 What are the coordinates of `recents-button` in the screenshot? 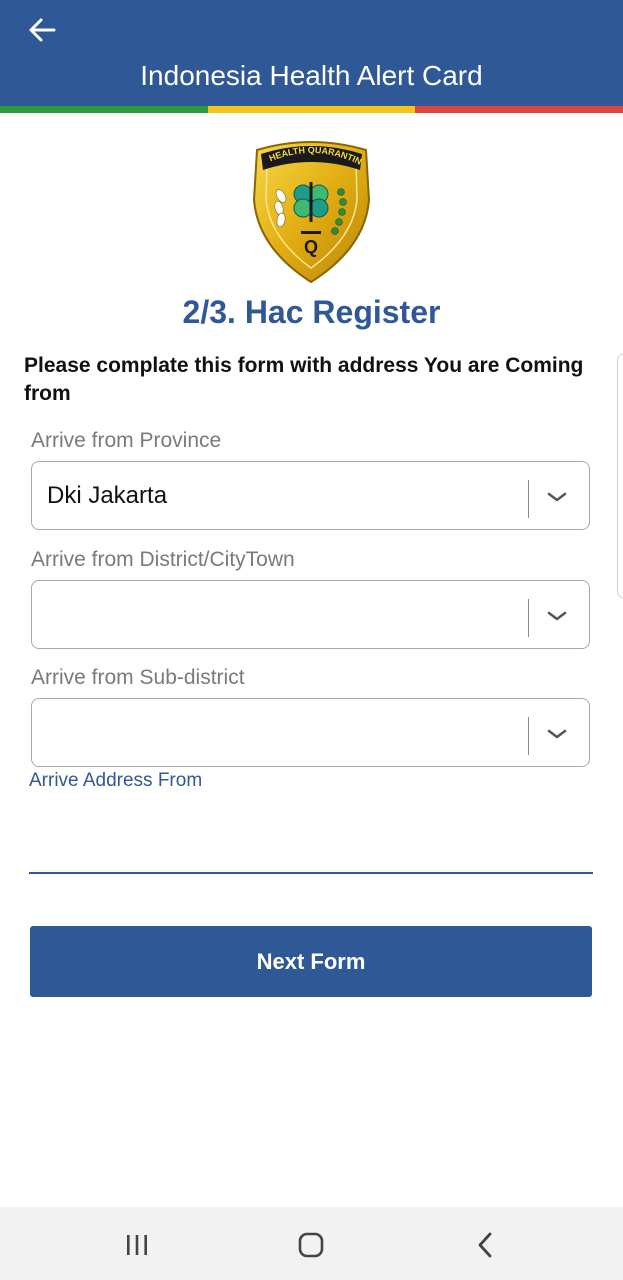 It's located at (137, 1245).